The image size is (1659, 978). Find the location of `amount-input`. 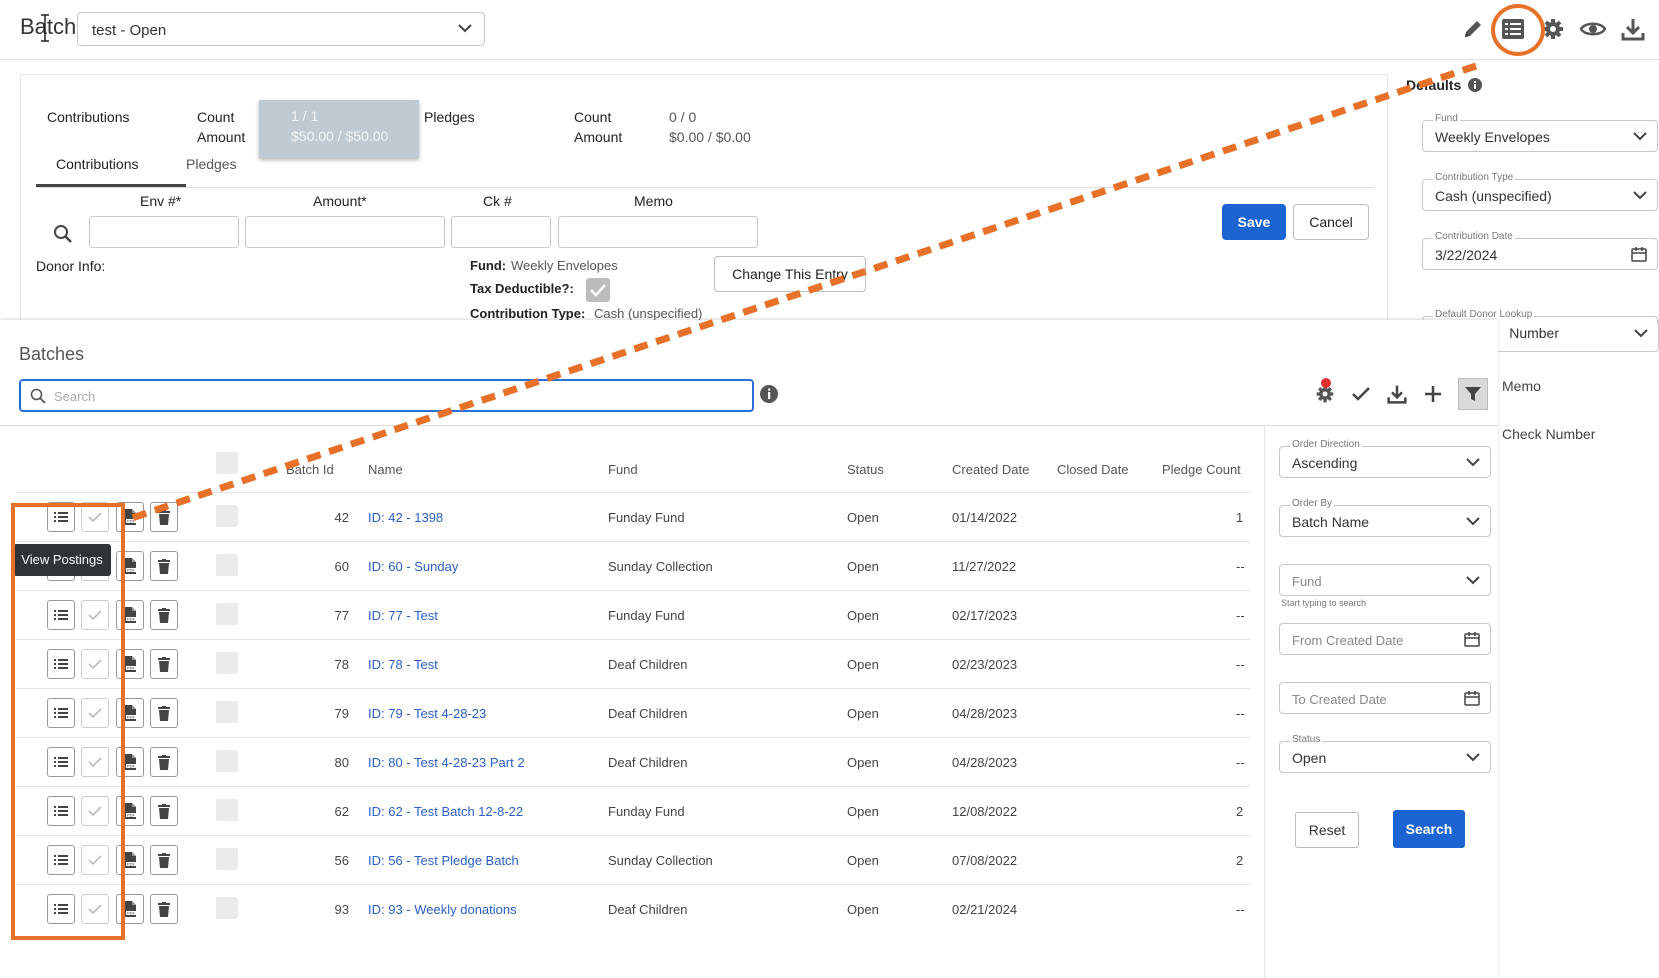

amount-input is located at coordinates (345, 232).